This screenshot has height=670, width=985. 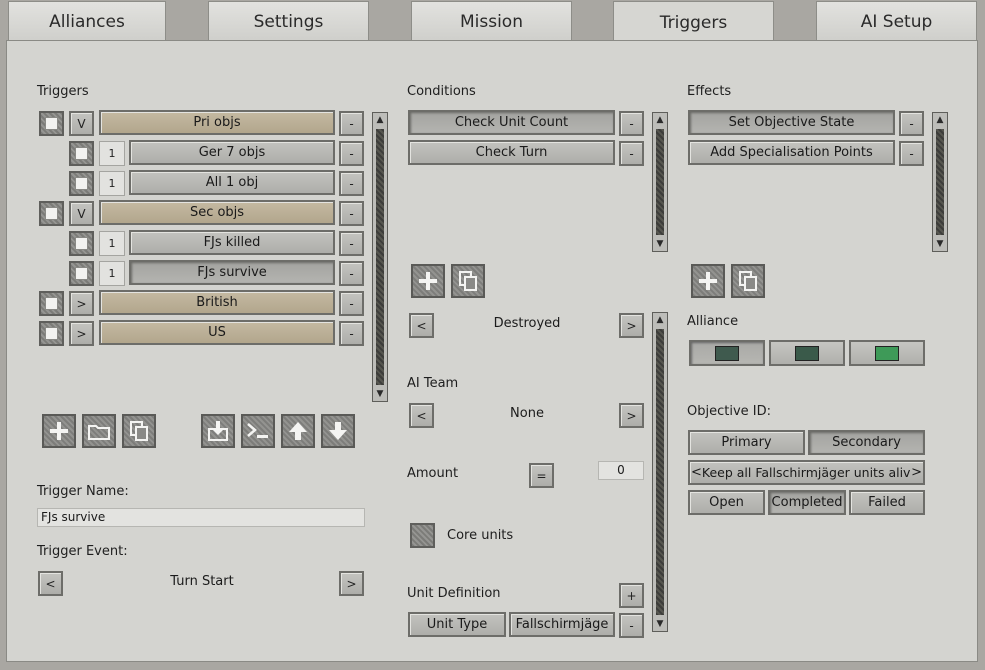 I want to click on trigger-item: Sec objs, so click(x=217, y=212).